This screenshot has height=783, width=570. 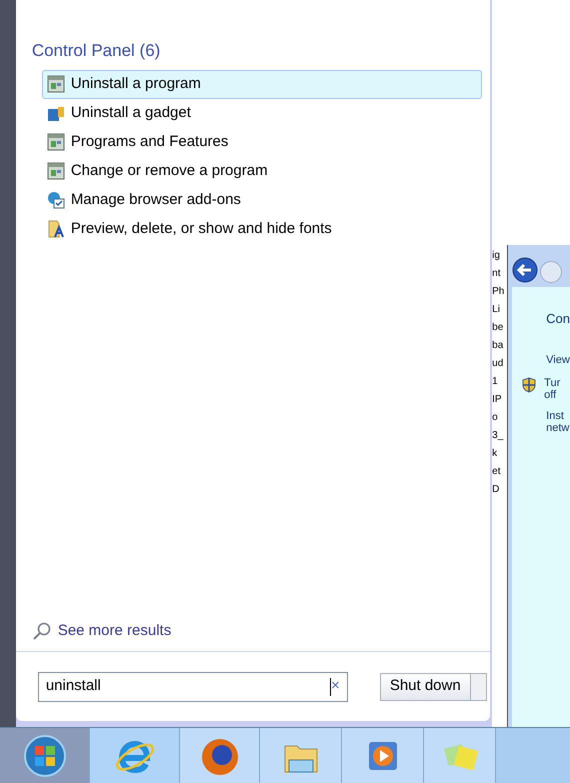 I want to click on document-text: ba, so click(x=498, y=346).